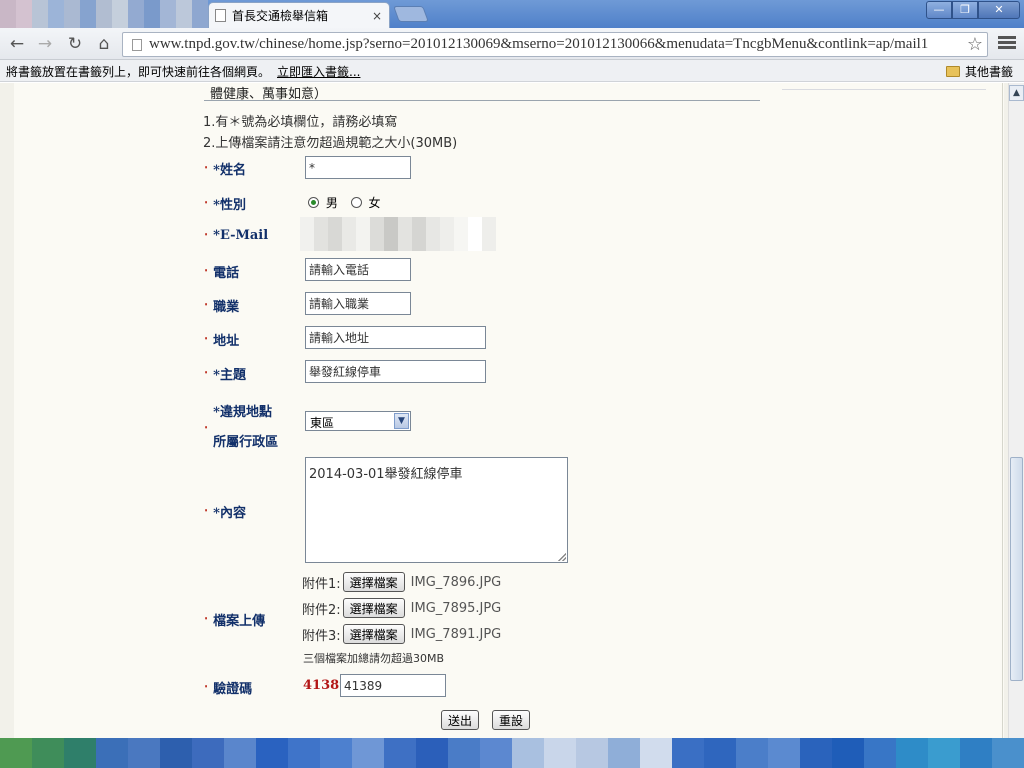 The height and width of the screenshot is (768, 1024). I want to click on bookmarks-hint: 將書籤放置在書籤列上，即可快速前往各個網頁。, so click(138, 72).